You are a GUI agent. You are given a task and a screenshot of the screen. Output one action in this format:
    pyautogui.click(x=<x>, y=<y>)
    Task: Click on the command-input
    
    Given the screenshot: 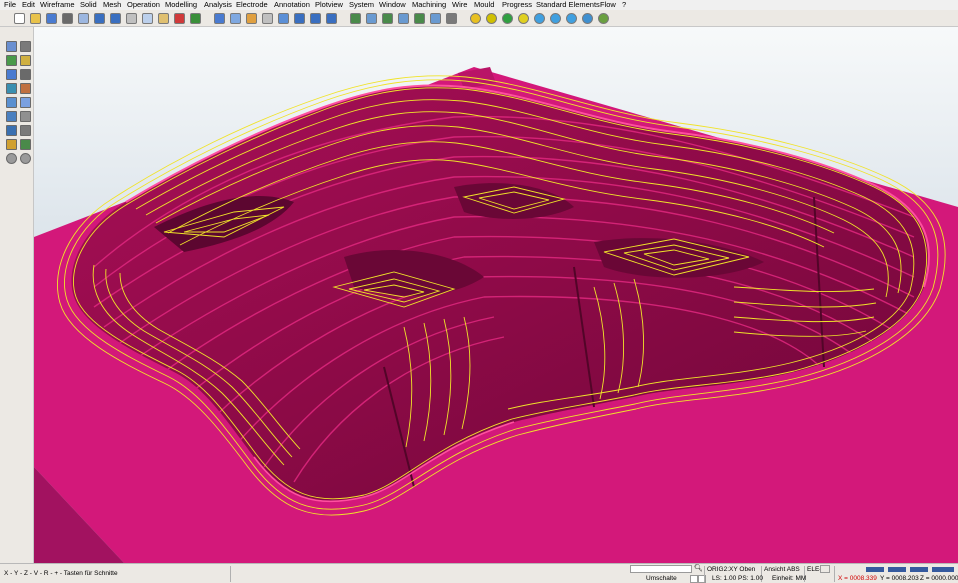 What is the action you would take?
    pyautogui.click(x=661, y=569)
    